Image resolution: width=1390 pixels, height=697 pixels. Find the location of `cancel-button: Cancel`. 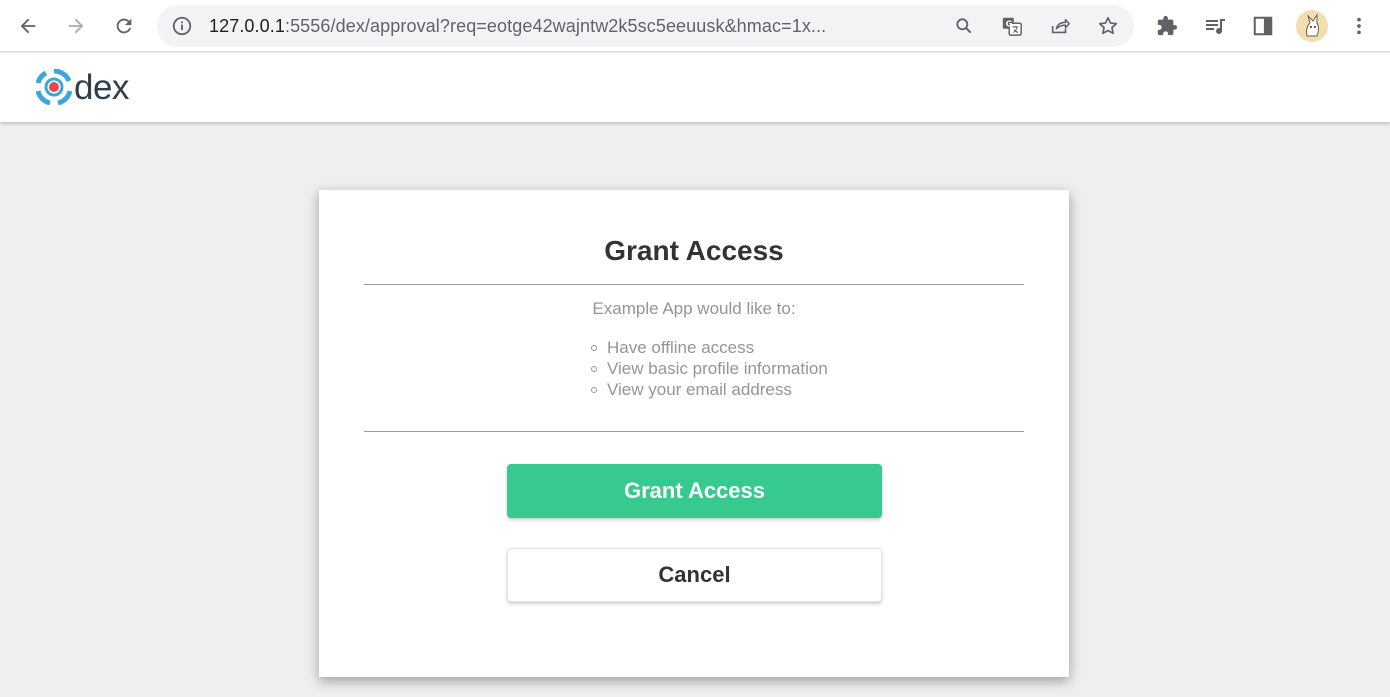

cancel-button: Cancel is located at coordinates (694, 575).